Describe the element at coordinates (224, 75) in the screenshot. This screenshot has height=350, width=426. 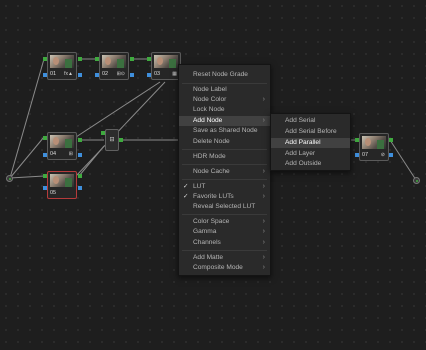
I see `menu-item-reset-node-grade: Reset Node Grade` at that location.